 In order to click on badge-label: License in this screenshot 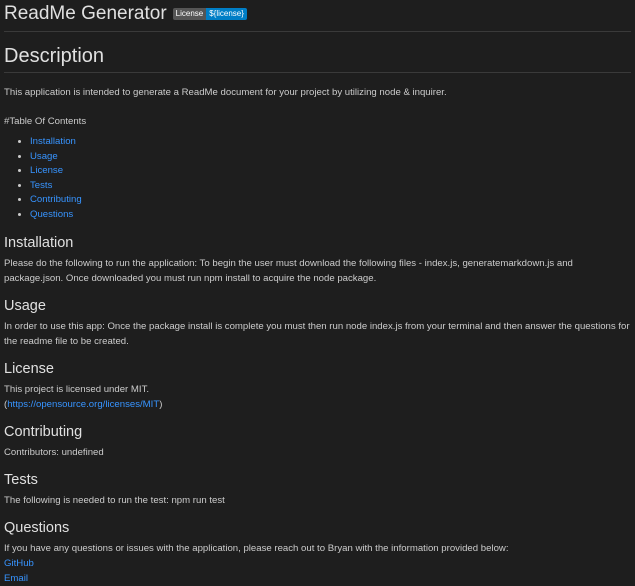, I will do `click(189, 13)`.